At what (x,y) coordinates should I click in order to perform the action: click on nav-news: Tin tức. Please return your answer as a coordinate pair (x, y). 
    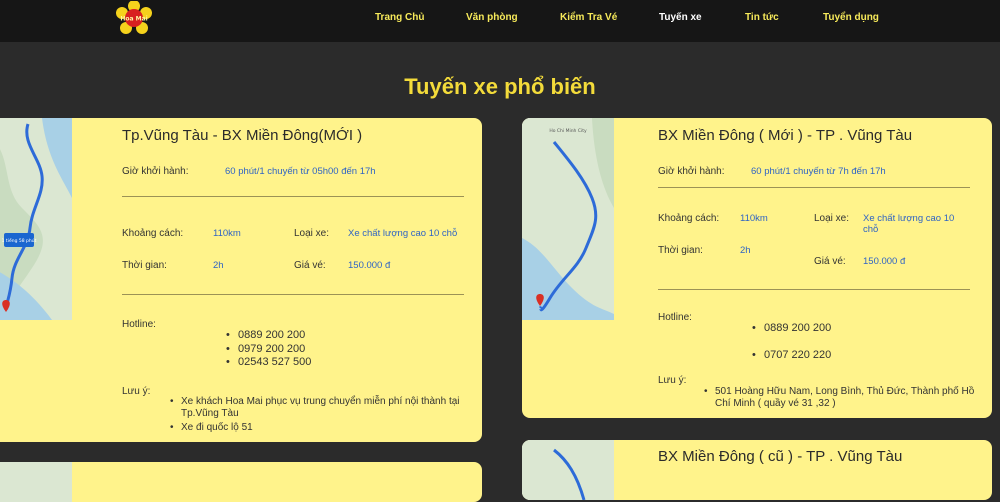
    Looking at the image, I should click on (762, 17).